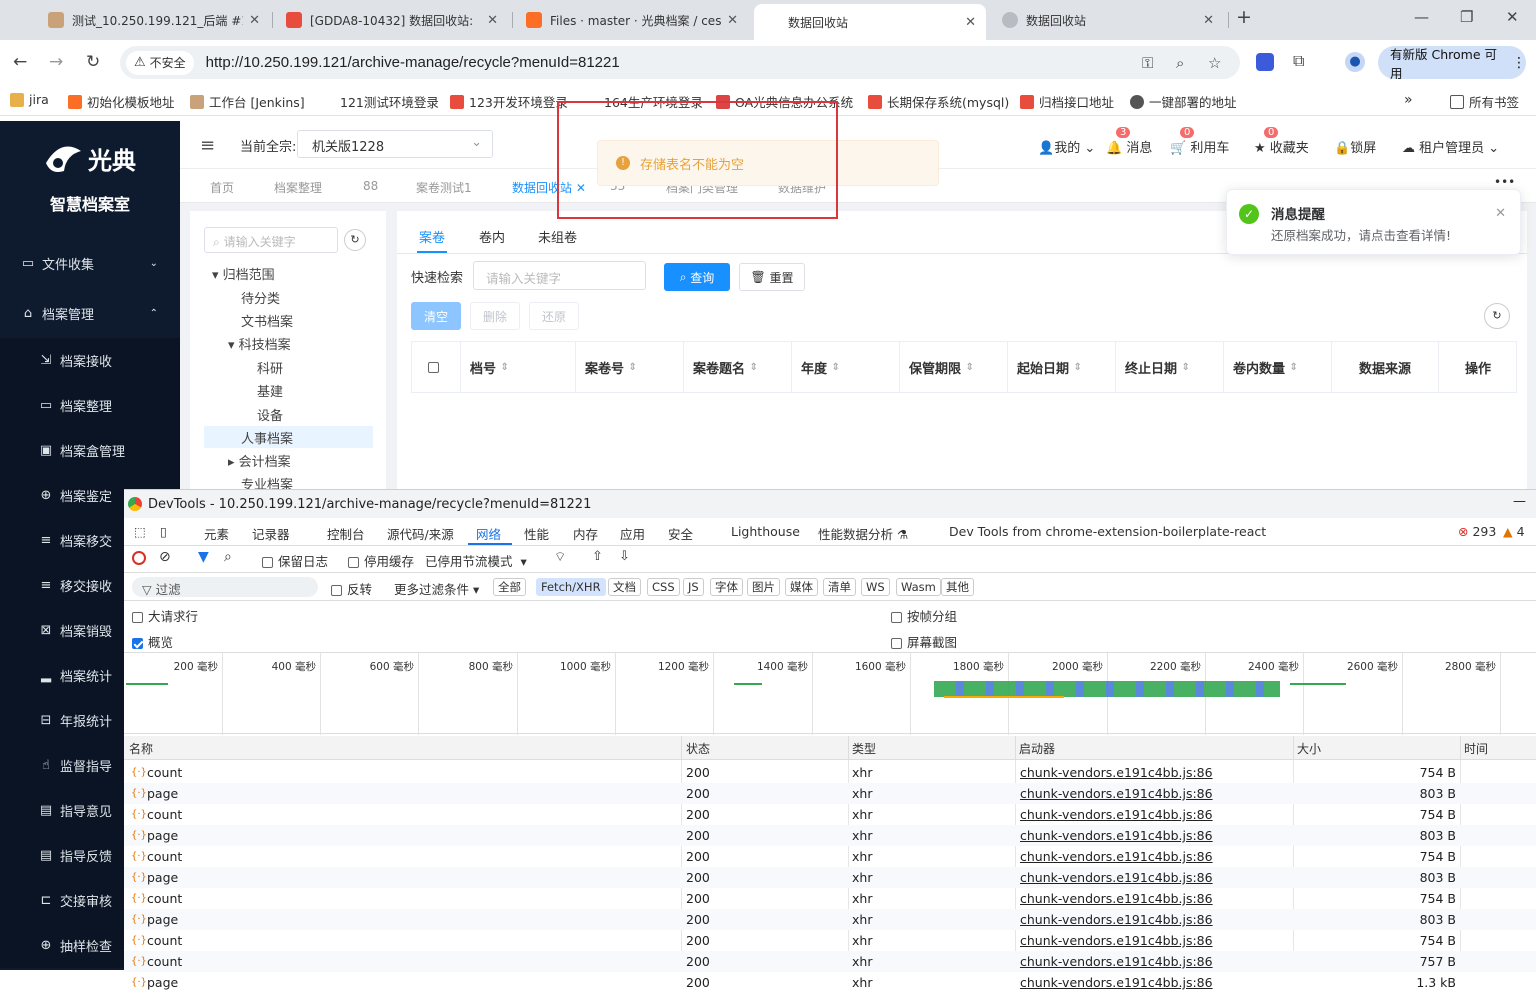 The image size is (1536, 993). Describe the element at coordinates (763, 587) in the screenshot. I see `type-chip: 图片` at that location.